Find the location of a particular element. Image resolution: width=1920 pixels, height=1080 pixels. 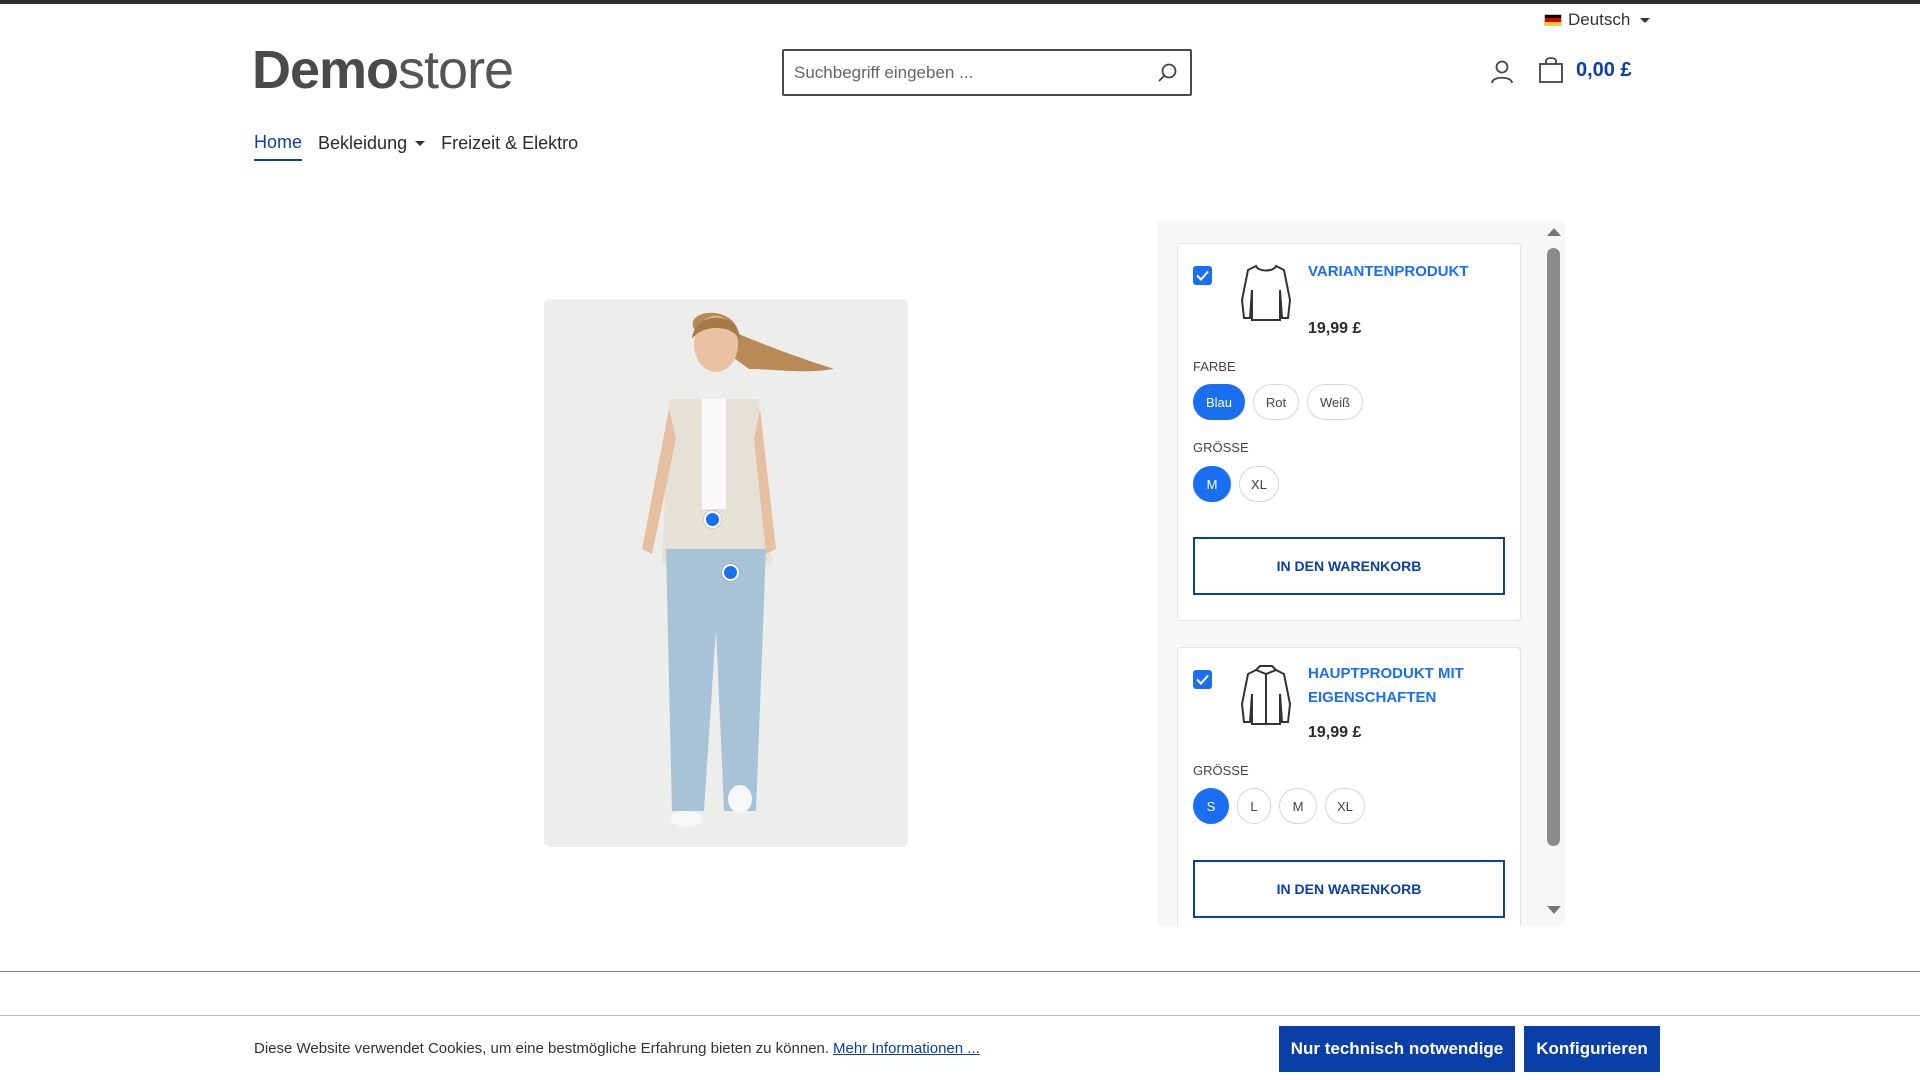

search-button is located at coordinates (1168, 72).